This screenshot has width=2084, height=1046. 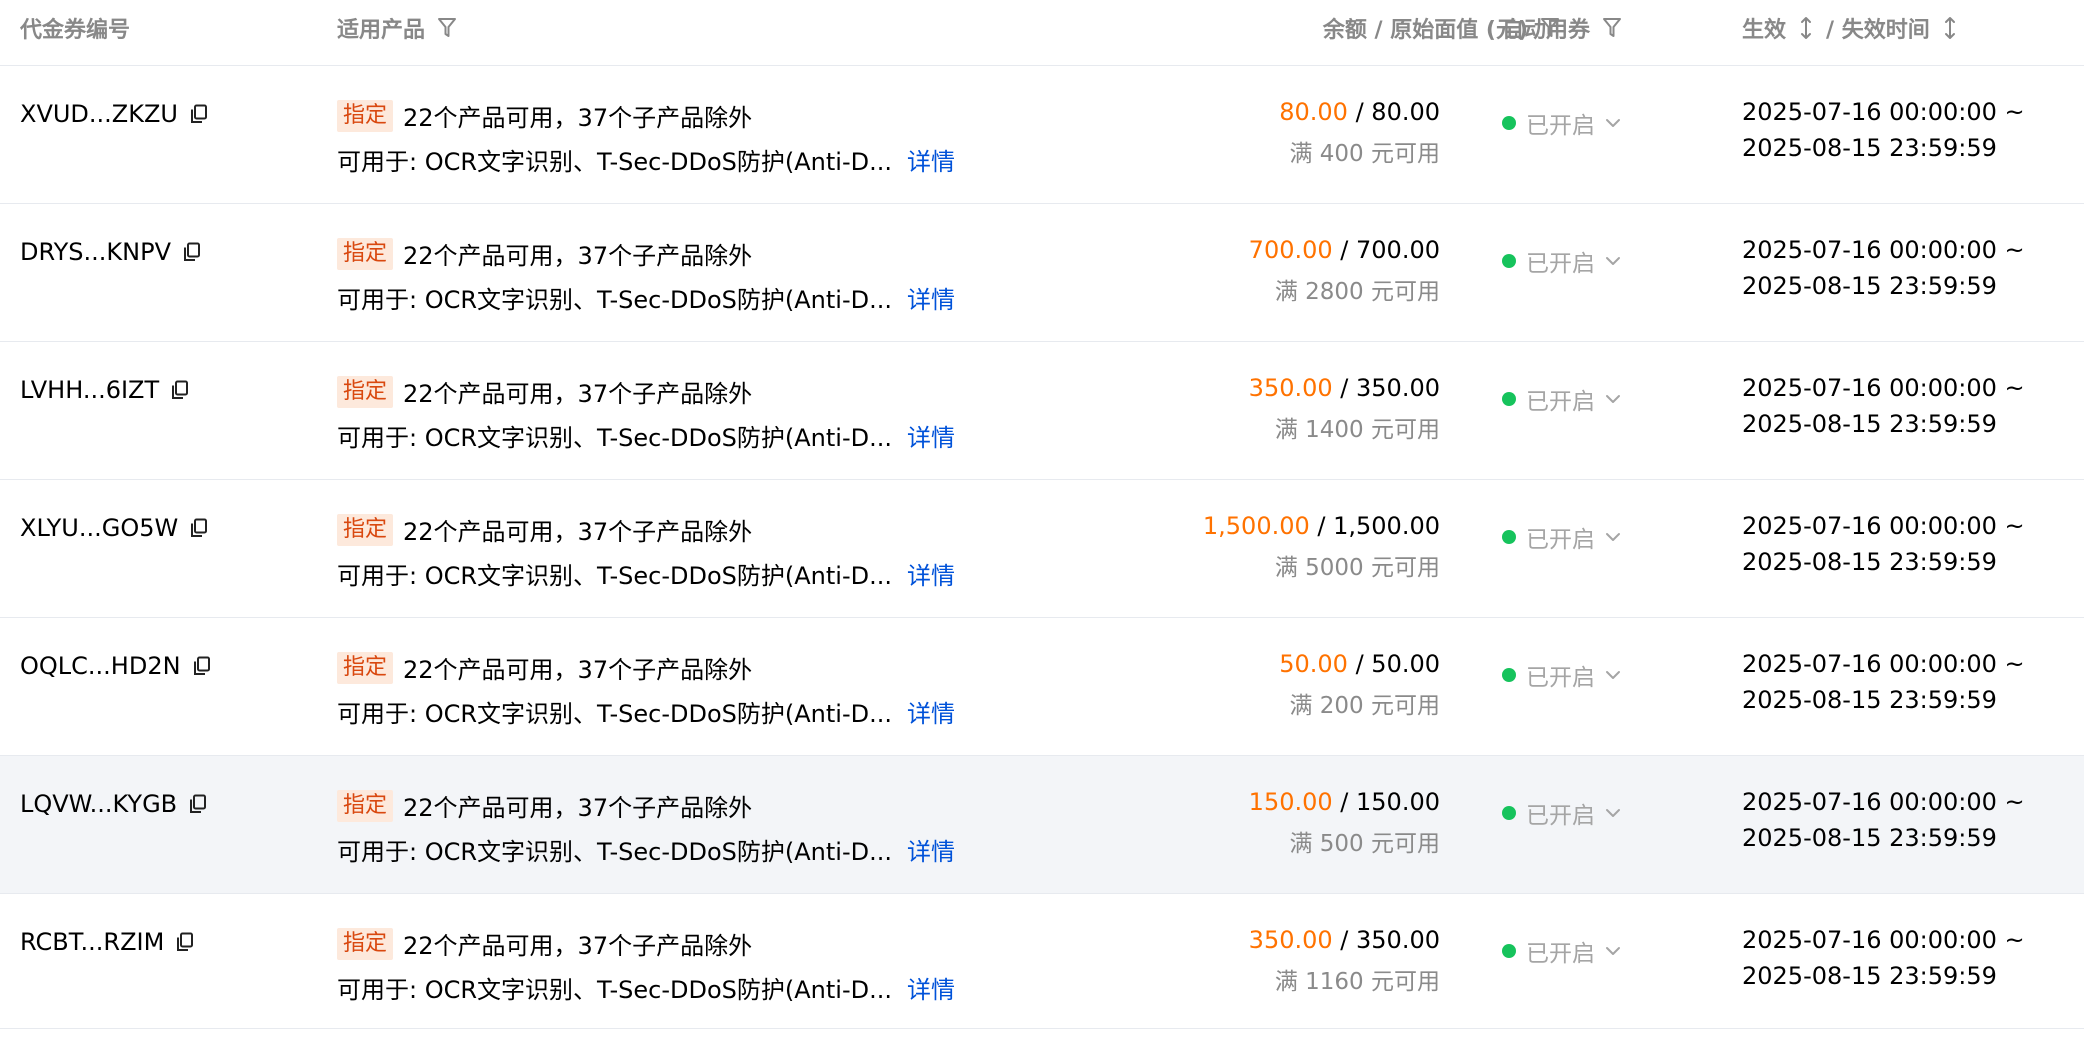 I want to click on threshold-text: 满 500 元可用, so click(x=1364, y=844).